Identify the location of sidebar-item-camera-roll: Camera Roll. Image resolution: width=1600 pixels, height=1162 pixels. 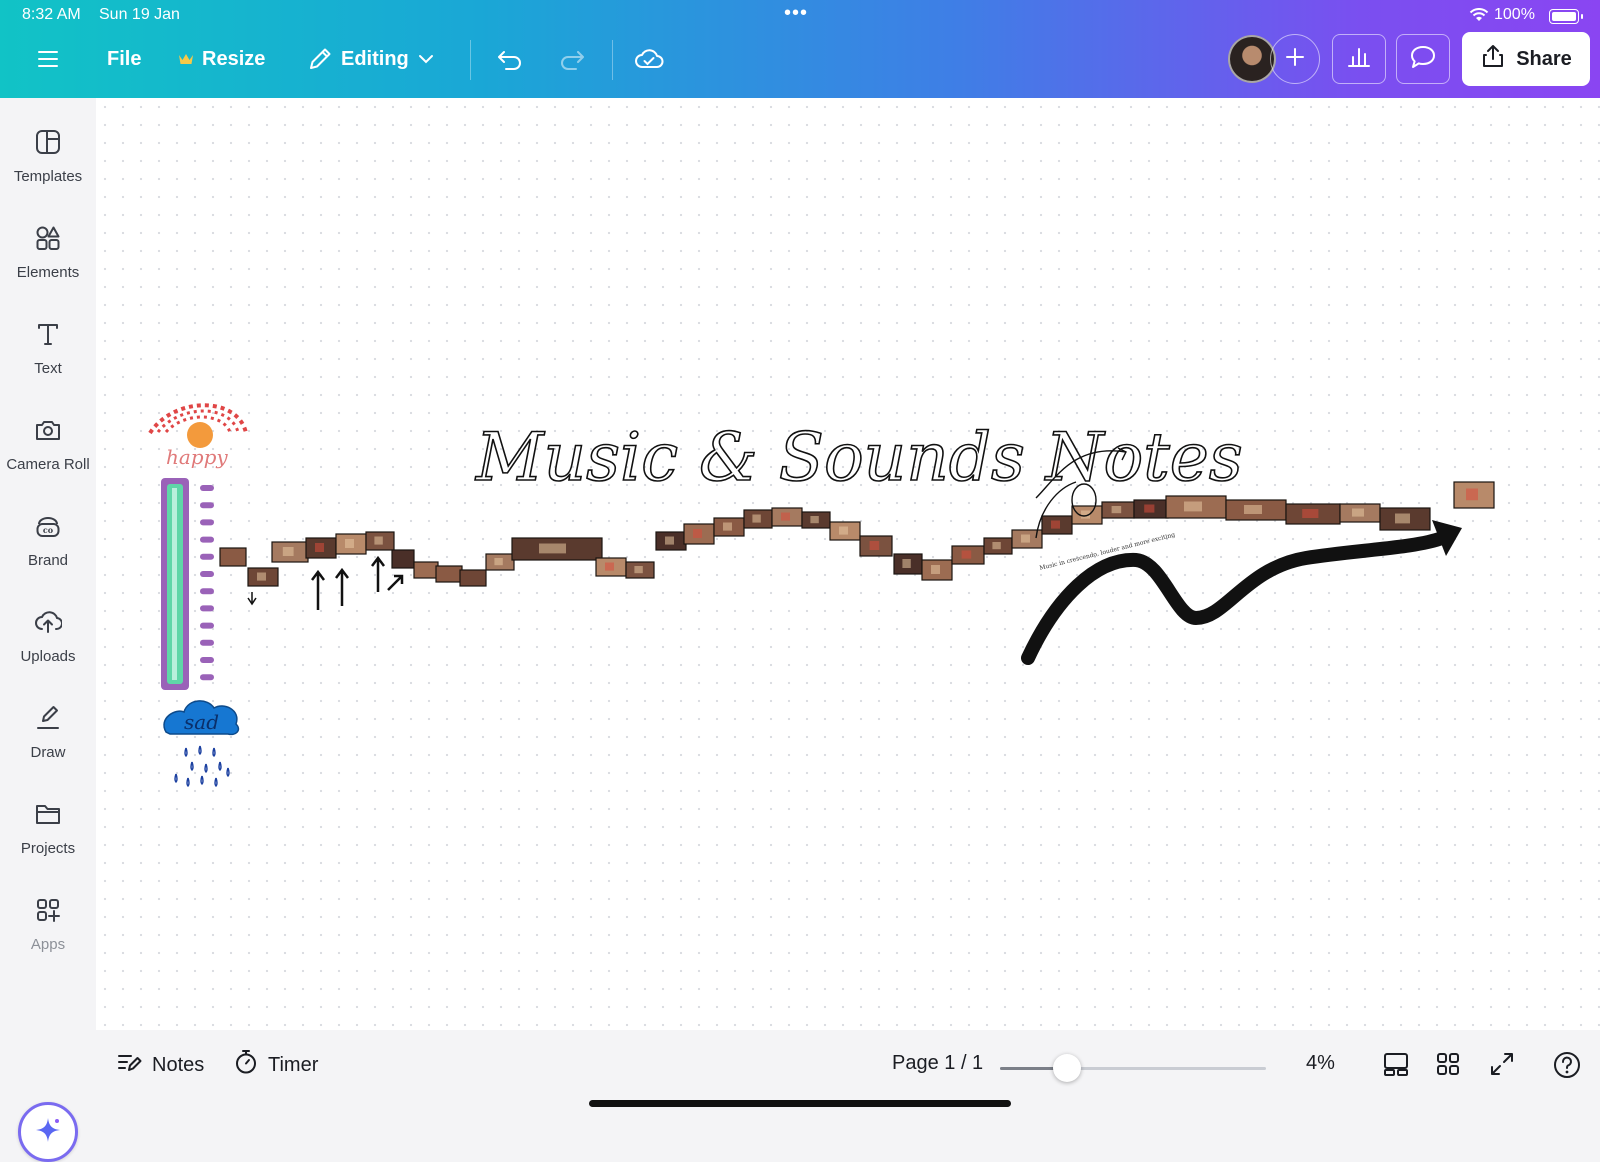
(48, 444).